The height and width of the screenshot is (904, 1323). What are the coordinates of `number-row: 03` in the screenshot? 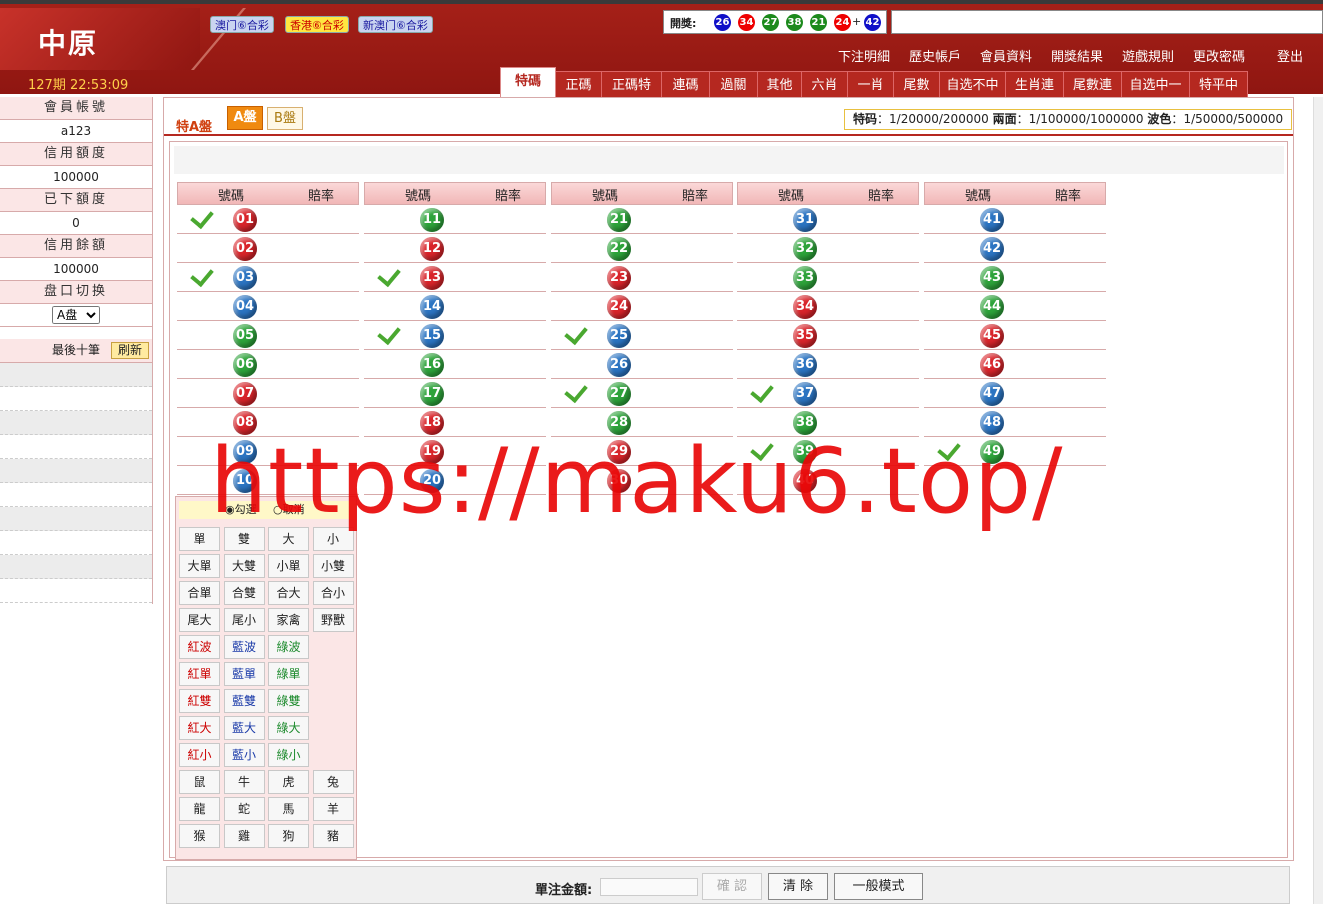 It's located at (268, 277).